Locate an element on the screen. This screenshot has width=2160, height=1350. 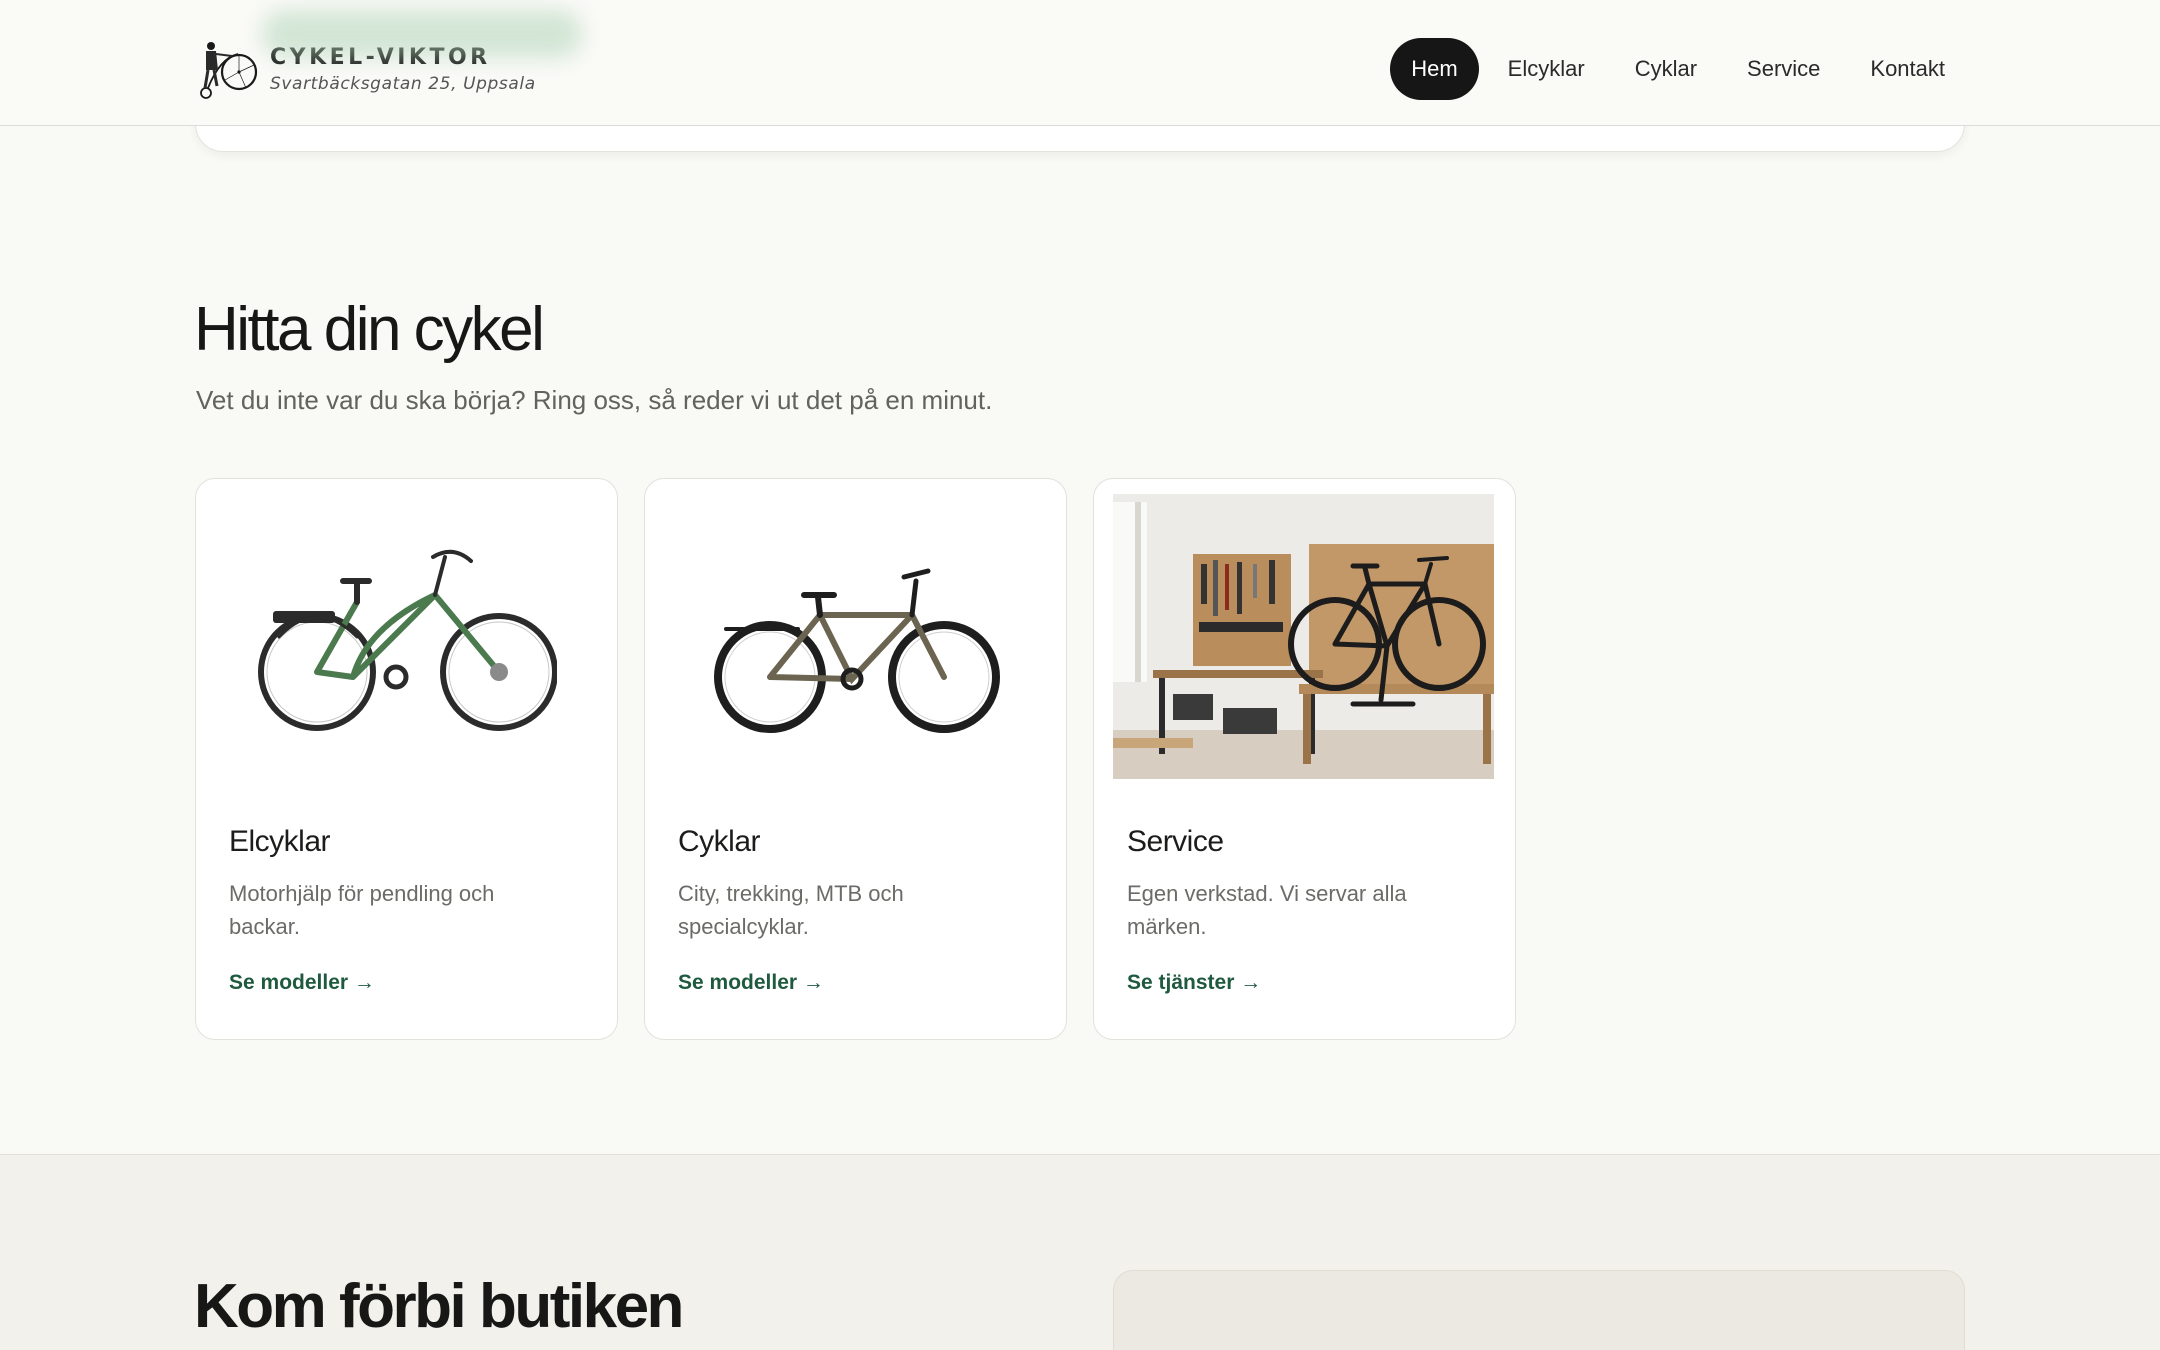
city-bike-icon is located at coordinates (856, 650).